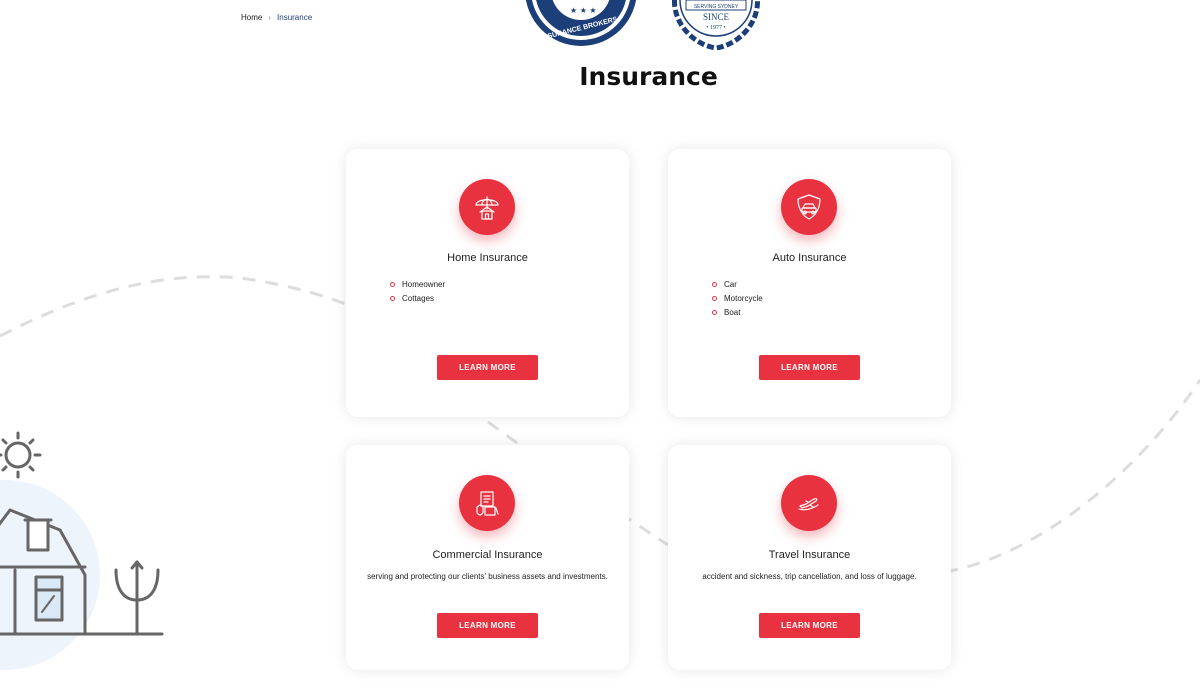  I want to click on dashed-curve-right, so click(1072, 476).